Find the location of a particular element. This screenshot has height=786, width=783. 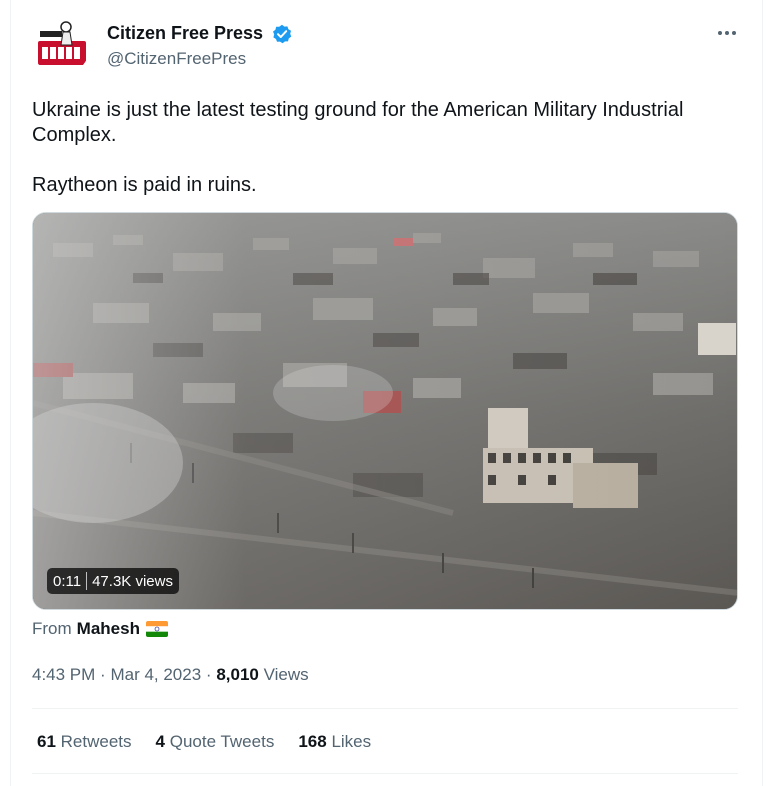

handle: @CitizenFreePres is located at coordinates (176, 59).